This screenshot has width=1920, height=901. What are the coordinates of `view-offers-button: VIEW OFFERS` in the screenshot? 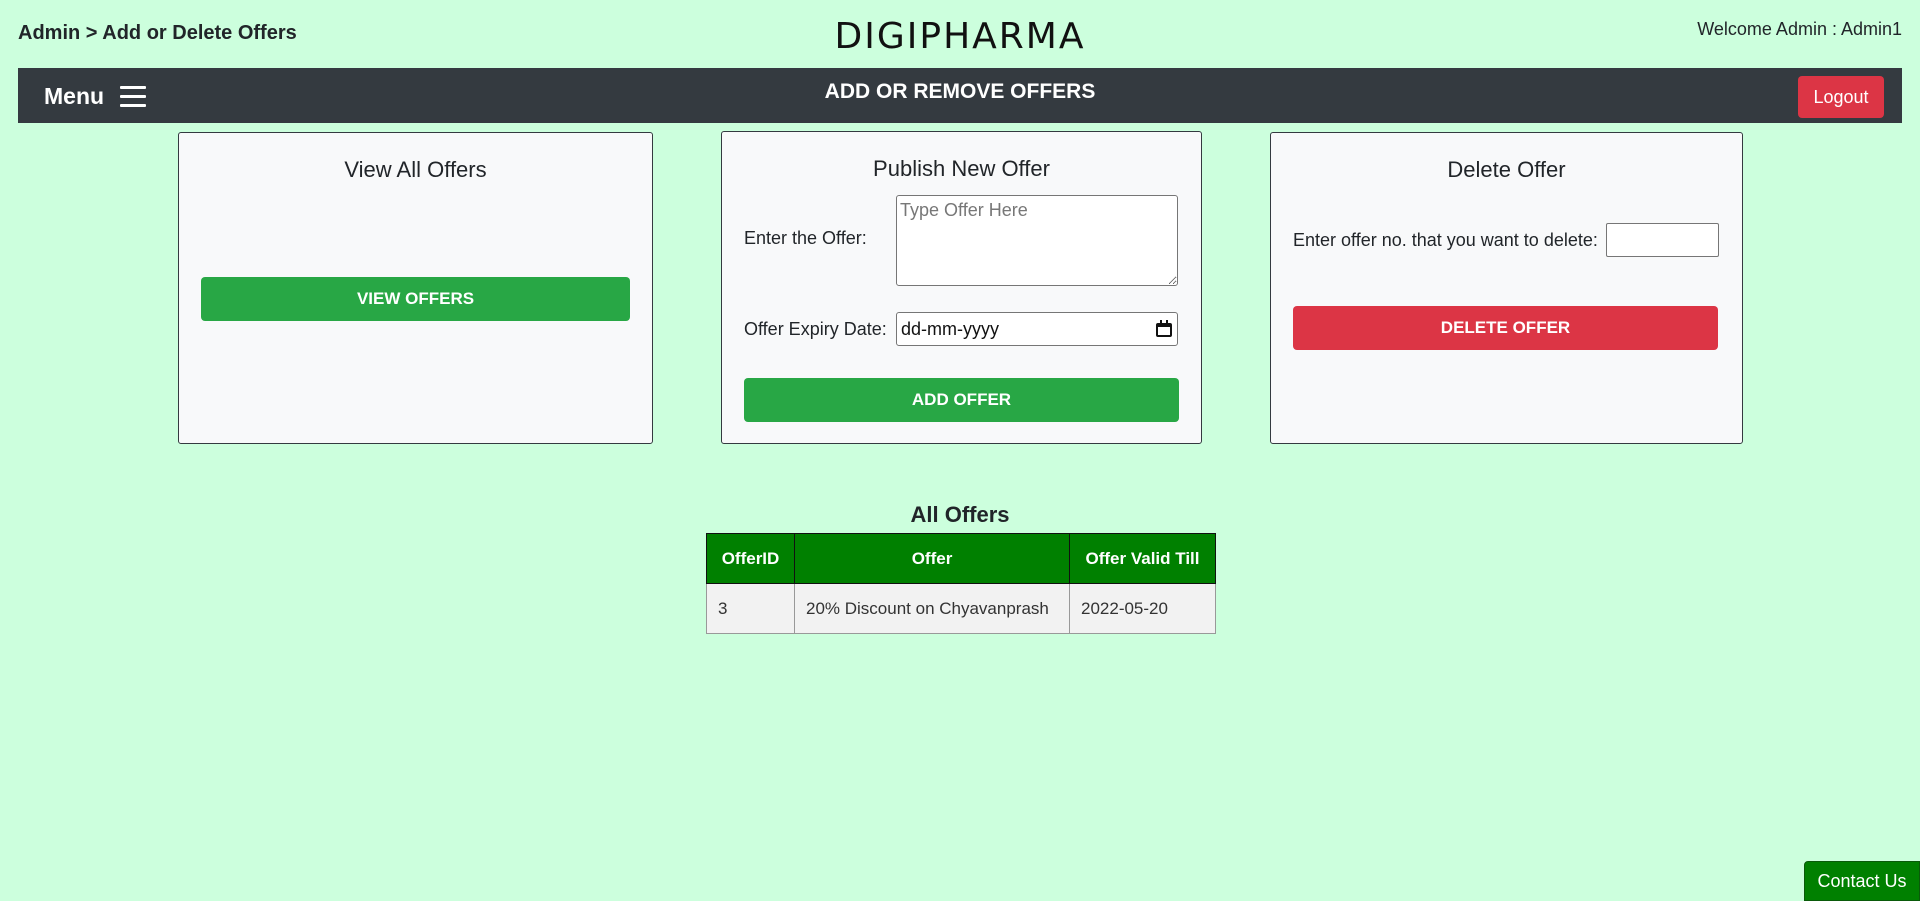 It's located at (415, 299).